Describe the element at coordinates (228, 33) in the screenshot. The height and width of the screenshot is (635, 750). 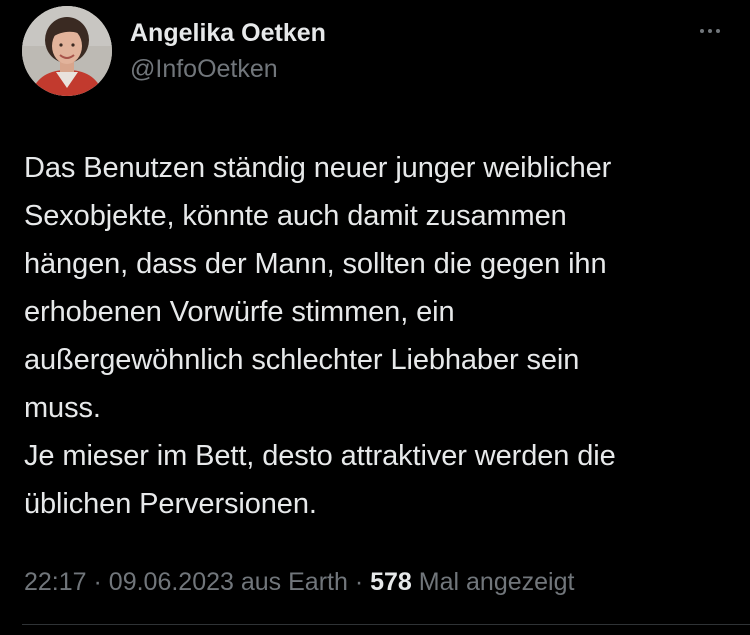
I see `author-display-name: Angelika Oetken` at that location.